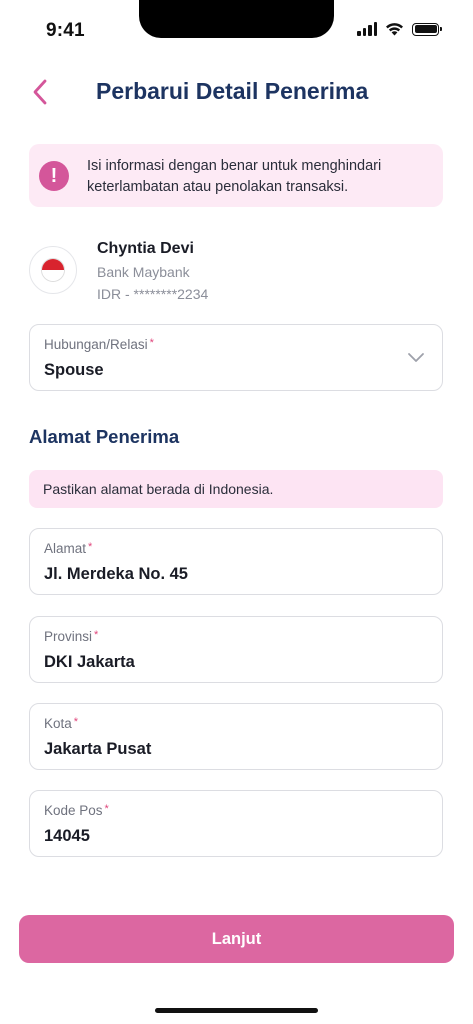  Describe the element at coordinates (236, 19) in the screenshot. I see `device-notch` at that location.